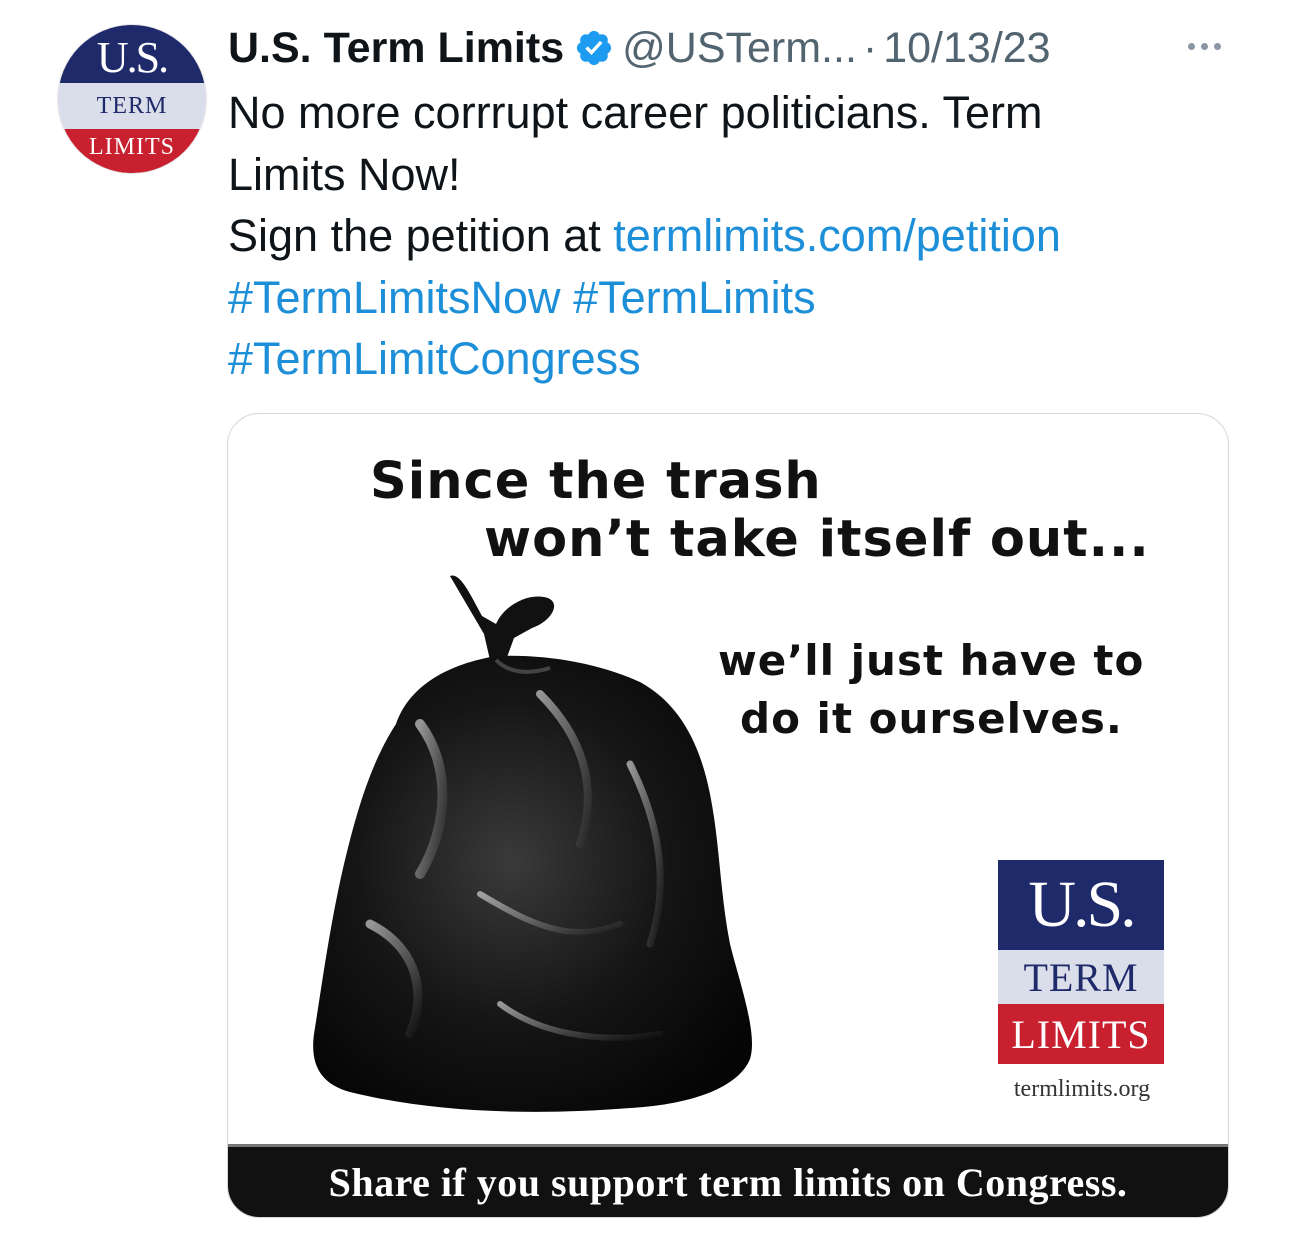 This screenshot has height=1244, width=1290. I want to click on logo-limits-text: LIMITS, so click(1081, 1034).